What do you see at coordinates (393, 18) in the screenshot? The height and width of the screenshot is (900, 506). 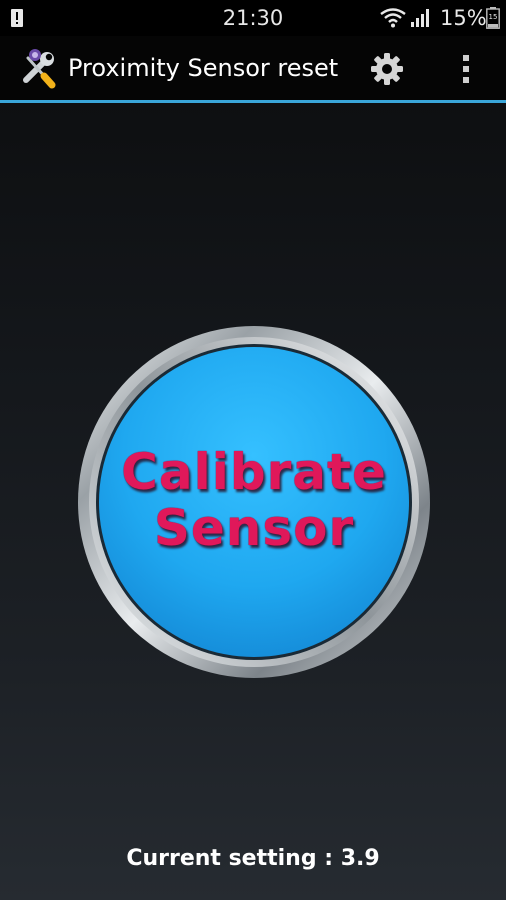 I see `wifi-icon` at bounding box center [393, 18].